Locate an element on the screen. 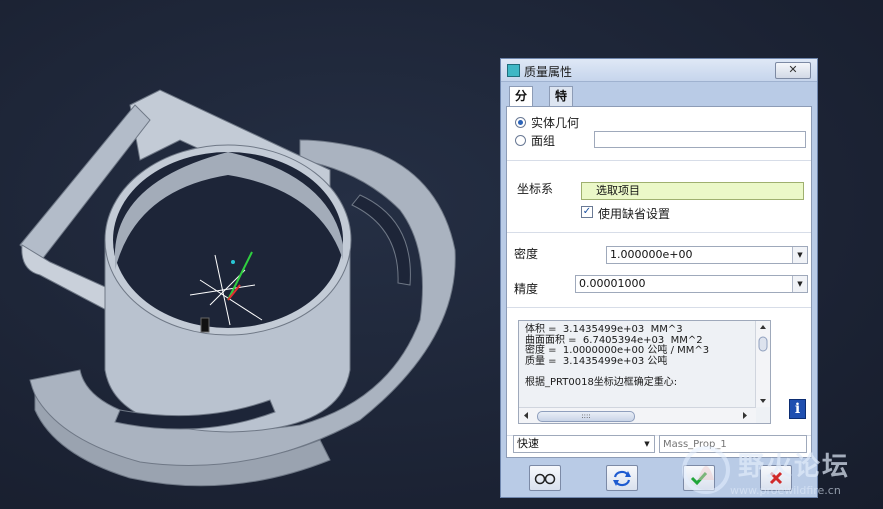  quilt-radio is located at coordinates (520, 140).